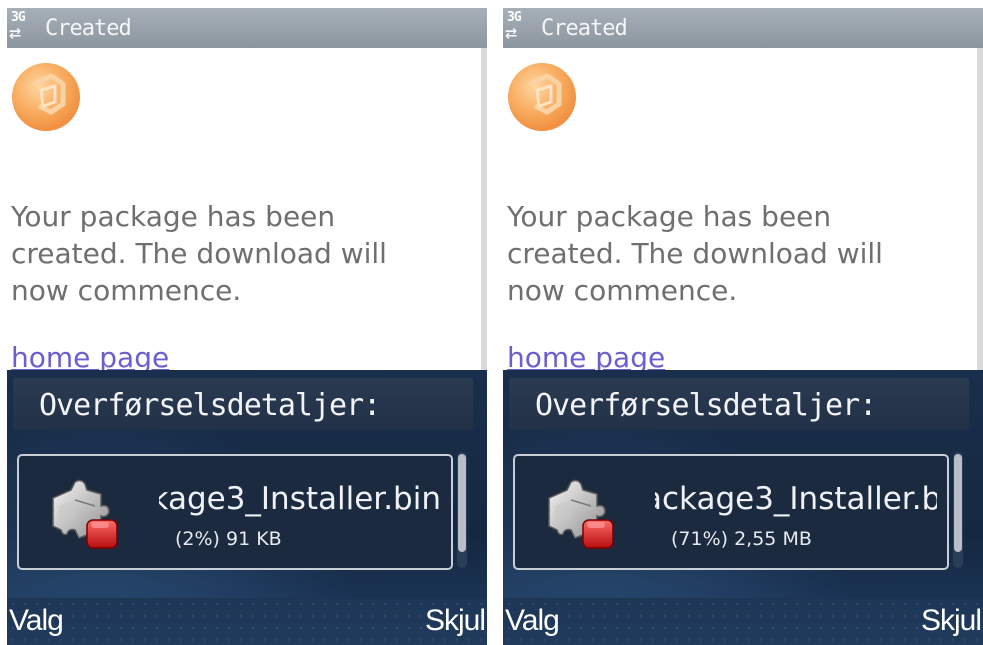 Image resolution: width=983 pixels, height=645 pixels. I want to click on download-item: ackage3_Installer.bin (71%) 2,55 MB, so click(731, 512).